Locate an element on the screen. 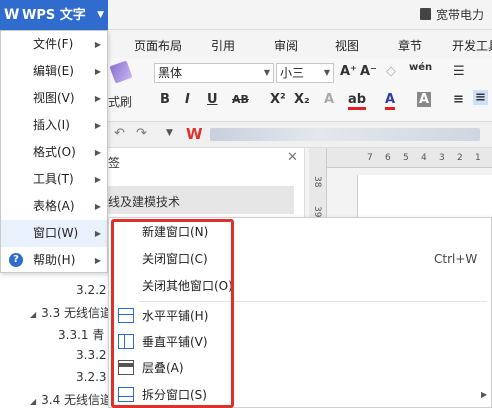 The height and width of the screenshot is (408, 492). italic-icon: I is located at coordinates (187, 99).